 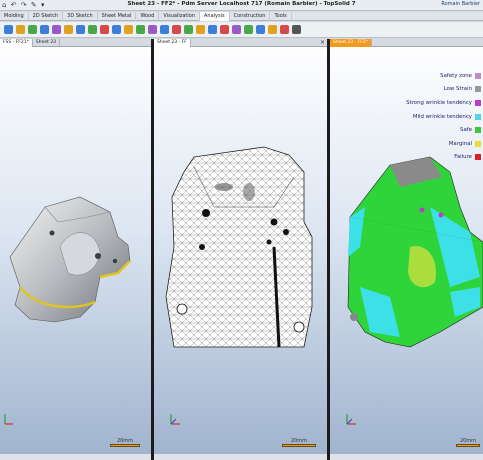 I want to click on document-tabs: Sheet 23 - FF ×, so click(x=240, y=43).